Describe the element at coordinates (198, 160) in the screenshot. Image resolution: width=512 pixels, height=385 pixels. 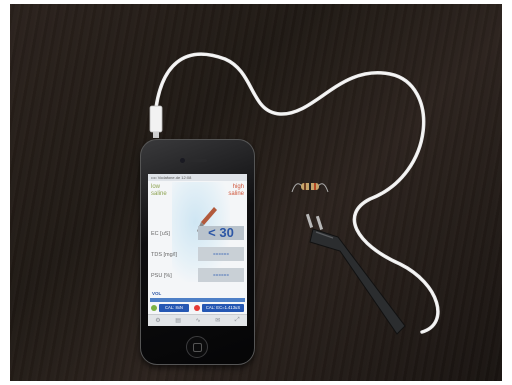
I see `earpiece-speaker` at that location.